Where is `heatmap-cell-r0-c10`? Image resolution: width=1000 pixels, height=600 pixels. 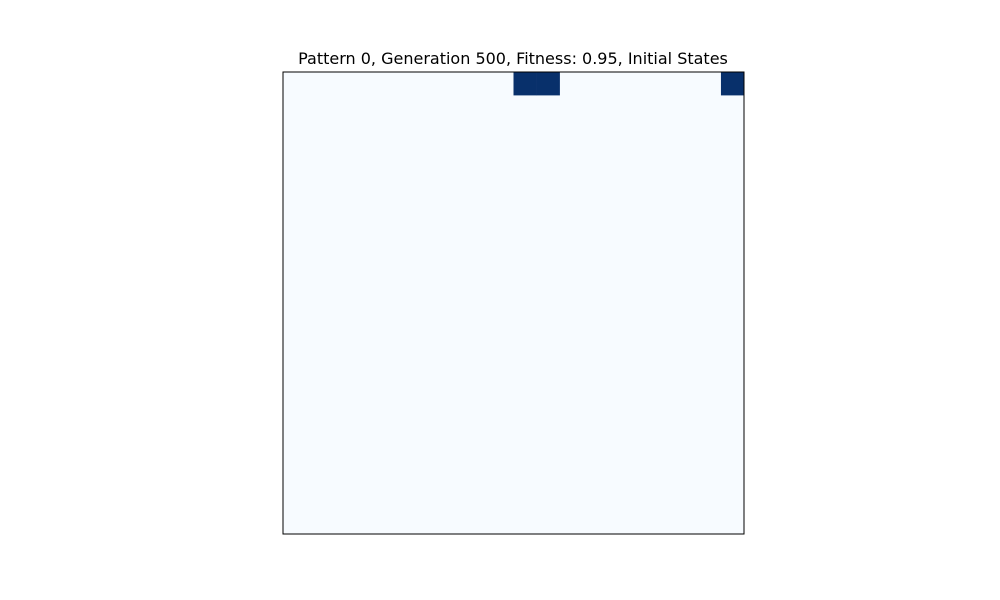 heatmap-cell-r0-c10 is located at coordinates (525, 84).